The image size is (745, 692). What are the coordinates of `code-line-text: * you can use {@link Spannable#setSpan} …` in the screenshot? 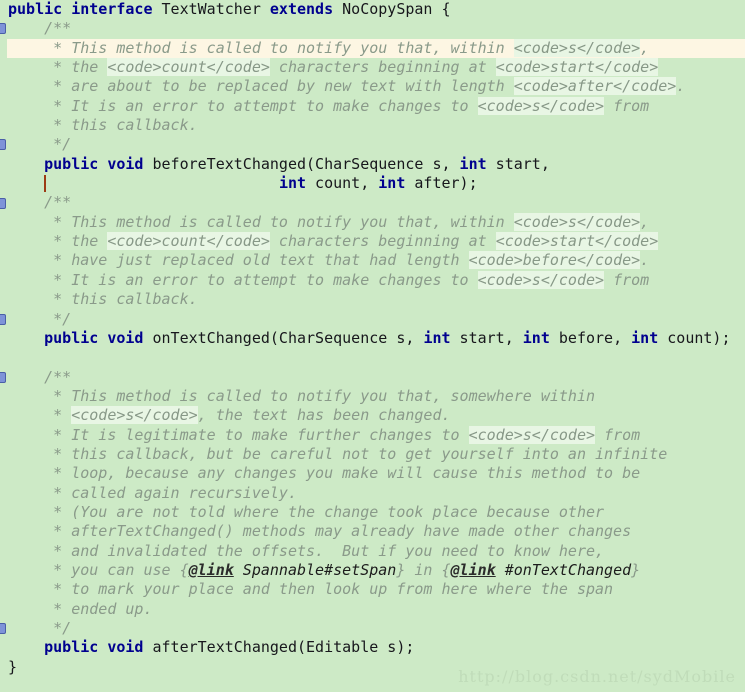 It's located at (324, 570).